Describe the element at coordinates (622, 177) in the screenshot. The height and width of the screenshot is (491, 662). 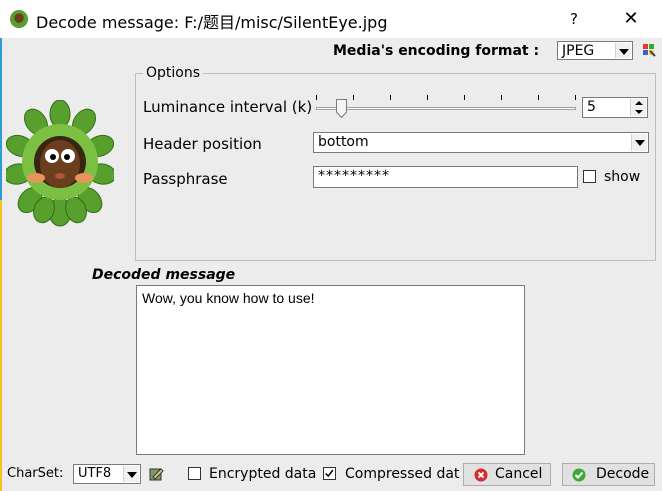
I see `show-passphrase-label: show` at that location.